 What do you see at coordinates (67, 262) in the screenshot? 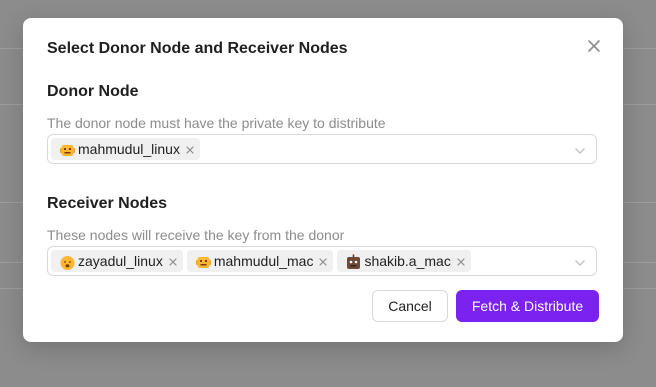
I see `smiley-face-emoji-icon` at bounding box center [67, 262].